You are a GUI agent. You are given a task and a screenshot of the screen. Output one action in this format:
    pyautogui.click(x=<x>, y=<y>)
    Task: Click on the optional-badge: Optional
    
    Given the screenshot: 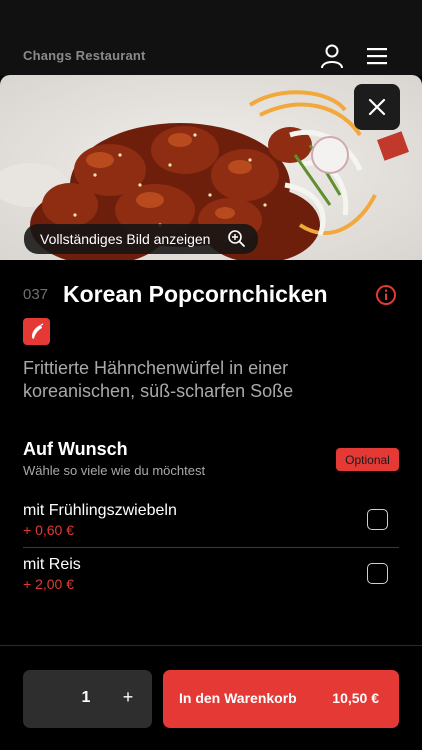 What is the action you would take?
    pyautogui.click(x=367, y=459)
    